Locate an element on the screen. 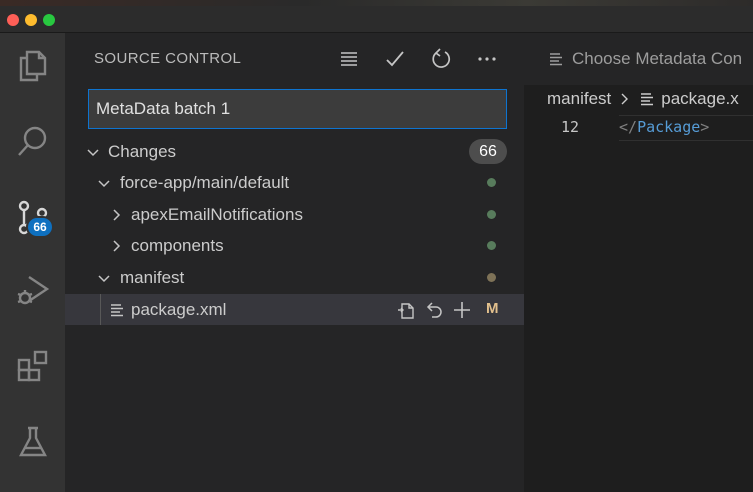 The width and height of the screenshot is (753, 492). view-as-list-button is located at coordinates (349, 59).